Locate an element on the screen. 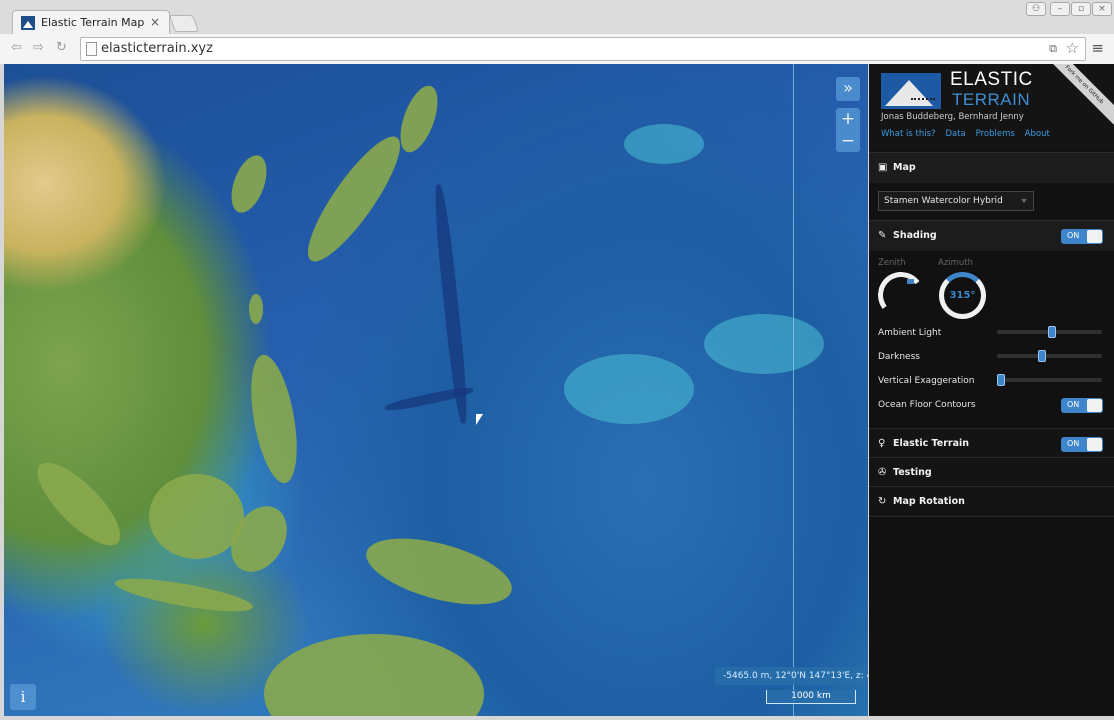 The image size is (1114, 720). sumatra-landmass is located at coordinates (79, 504).